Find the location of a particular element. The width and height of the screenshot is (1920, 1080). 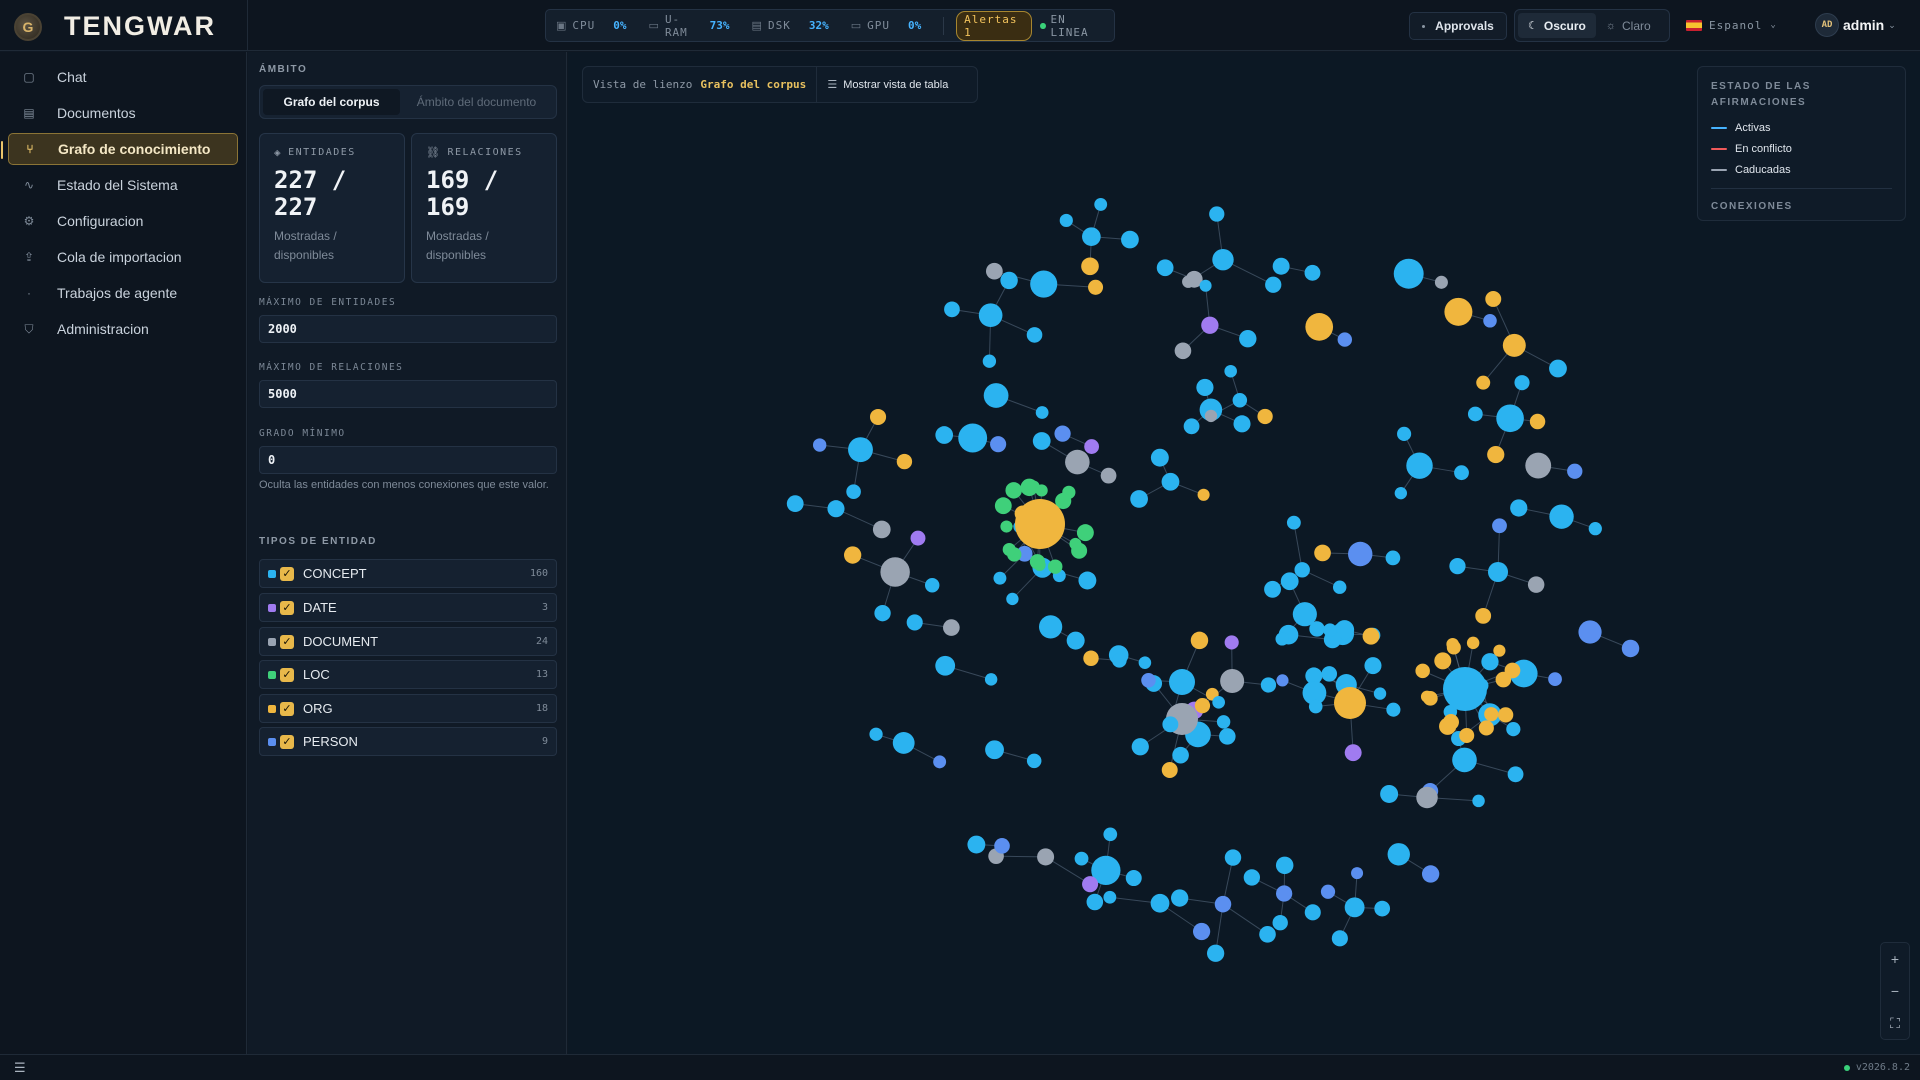

tab-corpus-graph: Grafo del corpus is located at coordinates (331, 102).